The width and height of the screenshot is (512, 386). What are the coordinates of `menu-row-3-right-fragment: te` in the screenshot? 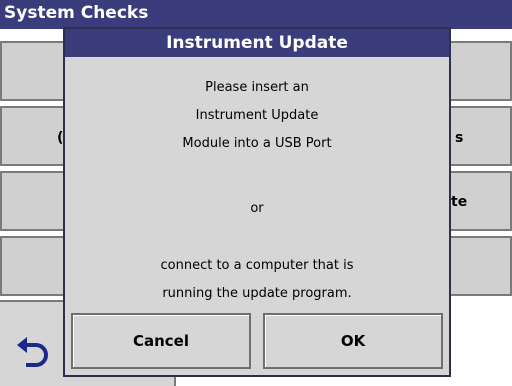 It's located at (459, 202).